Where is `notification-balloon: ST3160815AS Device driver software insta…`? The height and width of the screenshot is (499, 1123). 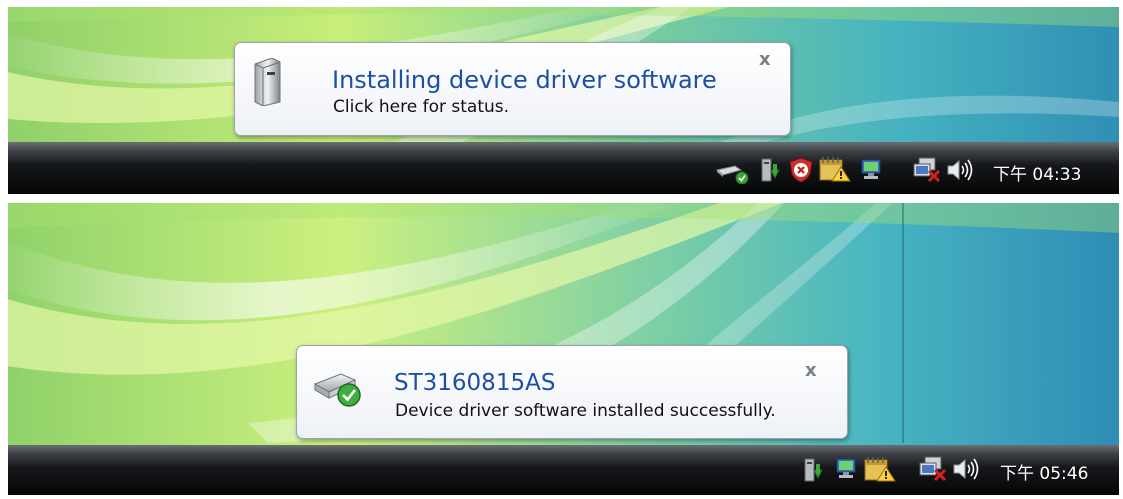
notification-balloon: ST3160815AS Device driver software insta… is located at coordinates (572, 392).